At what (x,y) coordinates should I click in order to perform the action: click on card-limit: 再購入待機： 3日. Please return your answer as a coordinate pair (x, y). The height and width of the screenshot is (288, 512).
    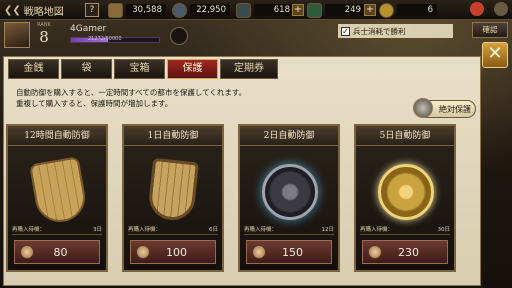
    Looking at the image, I should click on (57, 230).